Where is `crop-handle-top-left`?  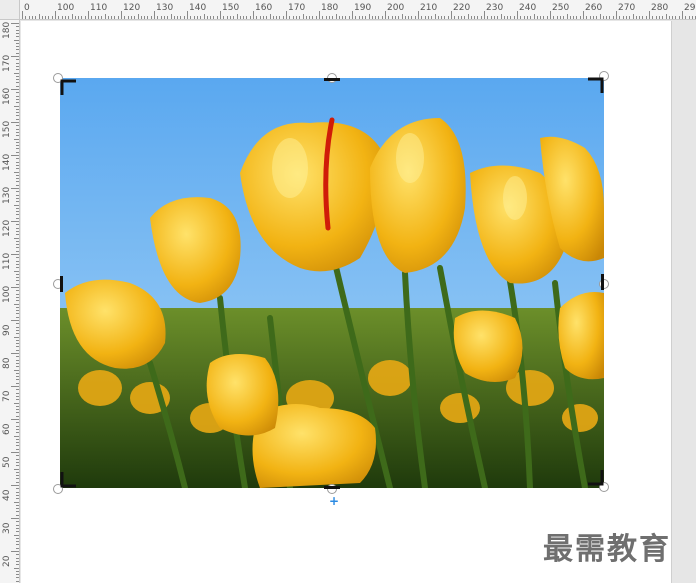
crop-handle-top-left is located at coordinates (68, 87).